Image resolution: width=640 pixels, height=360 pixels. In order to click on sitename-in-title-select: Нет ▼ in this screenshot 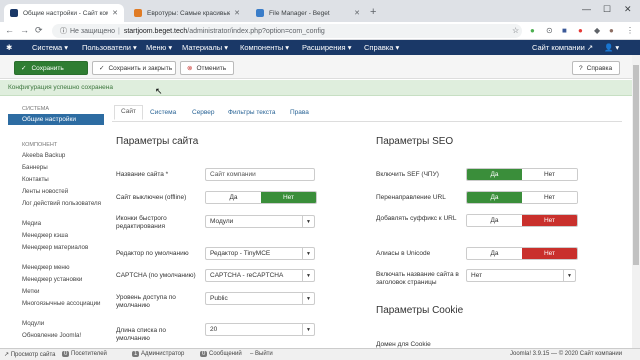, I will do `click(521, 275)`.